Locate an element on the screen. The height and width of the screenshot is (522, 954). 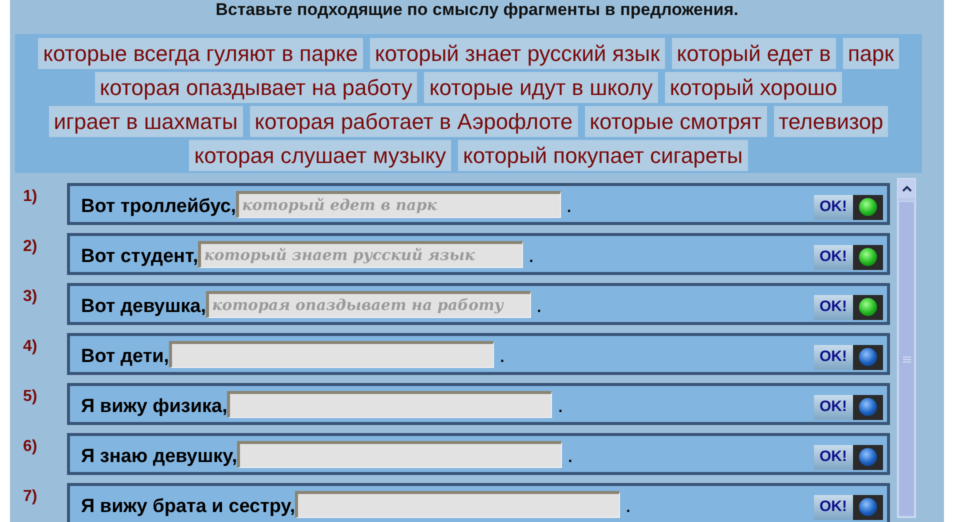
fragment-chip: которые смотрят is located at coordinates (675, 121).